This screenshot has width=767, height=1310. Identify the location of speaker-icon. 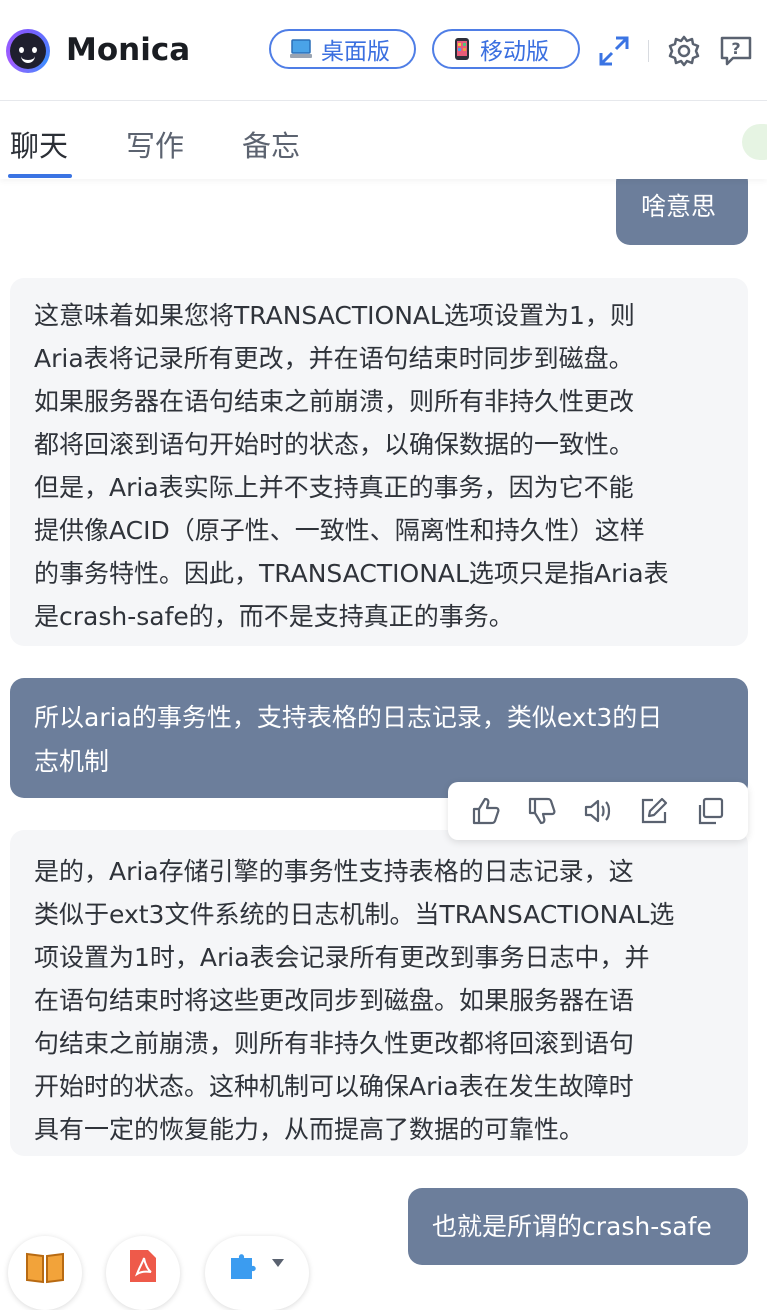
(598, 811).